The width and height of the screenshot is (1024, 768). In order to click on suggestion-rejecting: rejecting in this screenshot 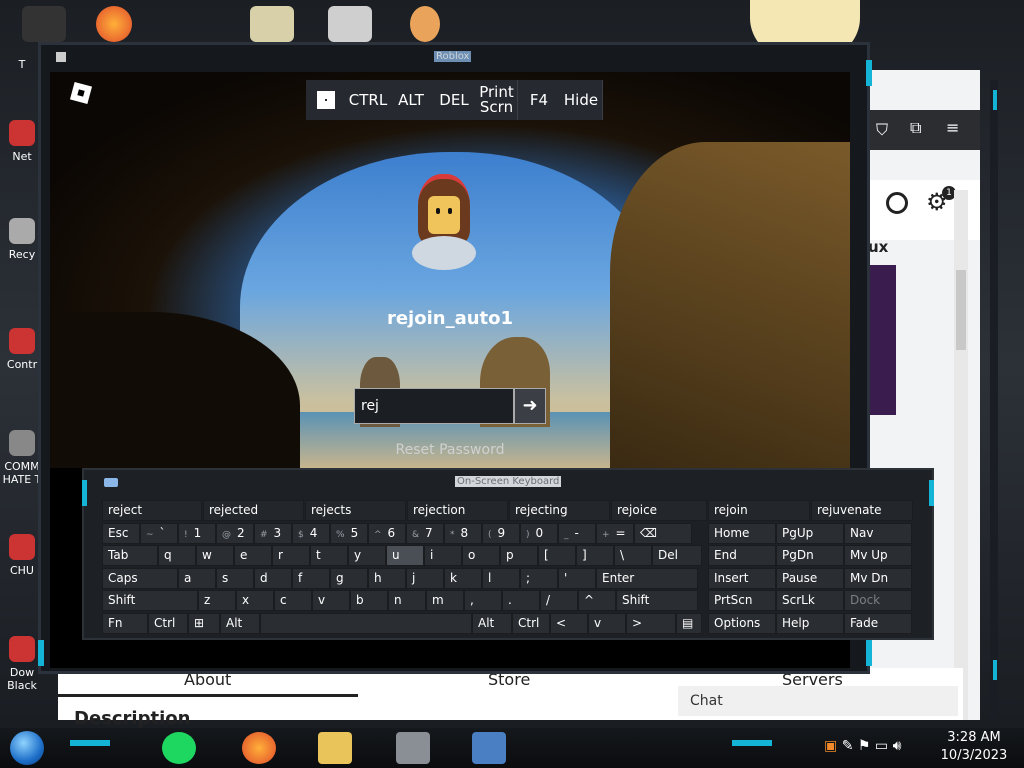, I will do `click(559, 510)`.